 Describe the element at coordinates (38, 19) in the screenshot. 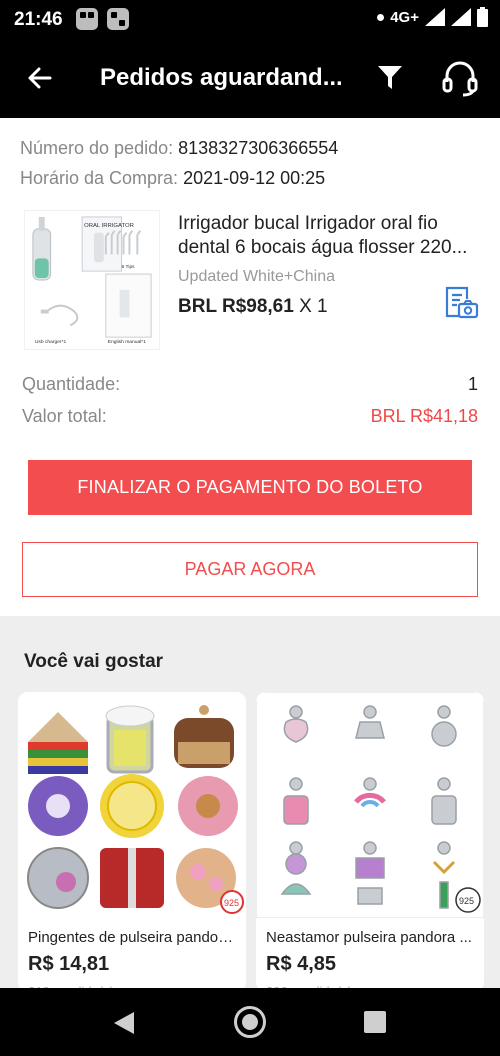

I see `status-time: 21:46` at that location.